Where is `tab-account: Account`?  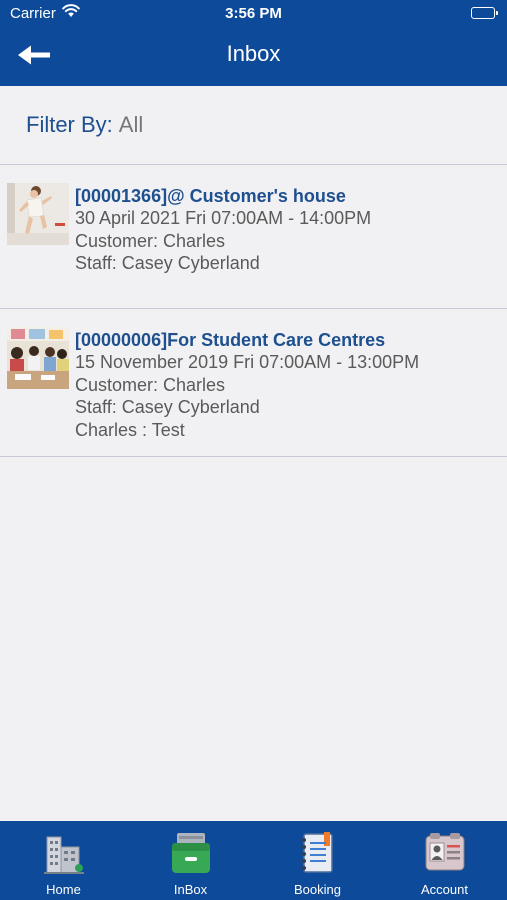
tab-account: Account is located at coordinates (444, 860).